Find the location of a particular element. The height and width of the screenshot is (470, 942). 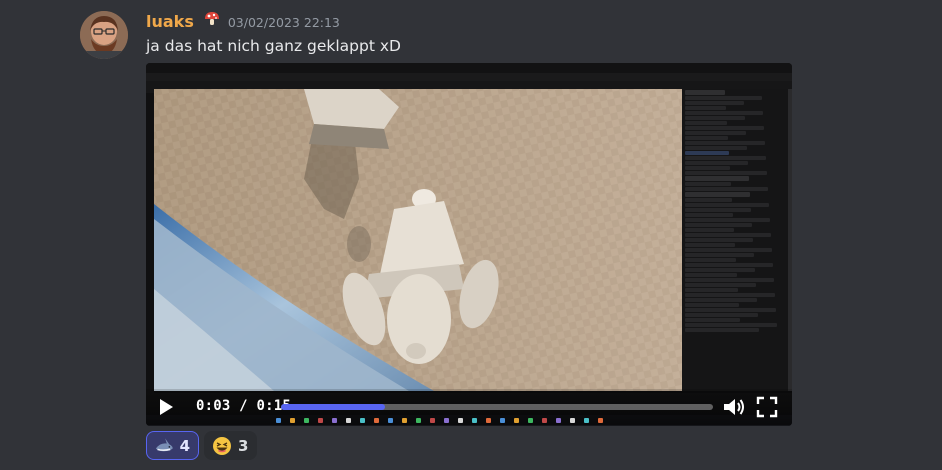

reaction-laughing: 3 is located at coordinates (230, 445).